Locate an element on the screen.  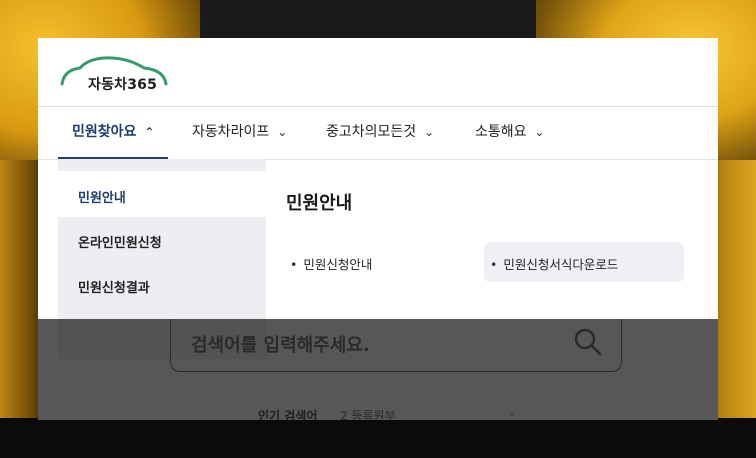
main-nav: 민원찾아요 ⌃ 자동차라이프 ⌄ 중고차의모든것 ⌄ 소통해요 ⌄ is located at coordinates (378, 133).